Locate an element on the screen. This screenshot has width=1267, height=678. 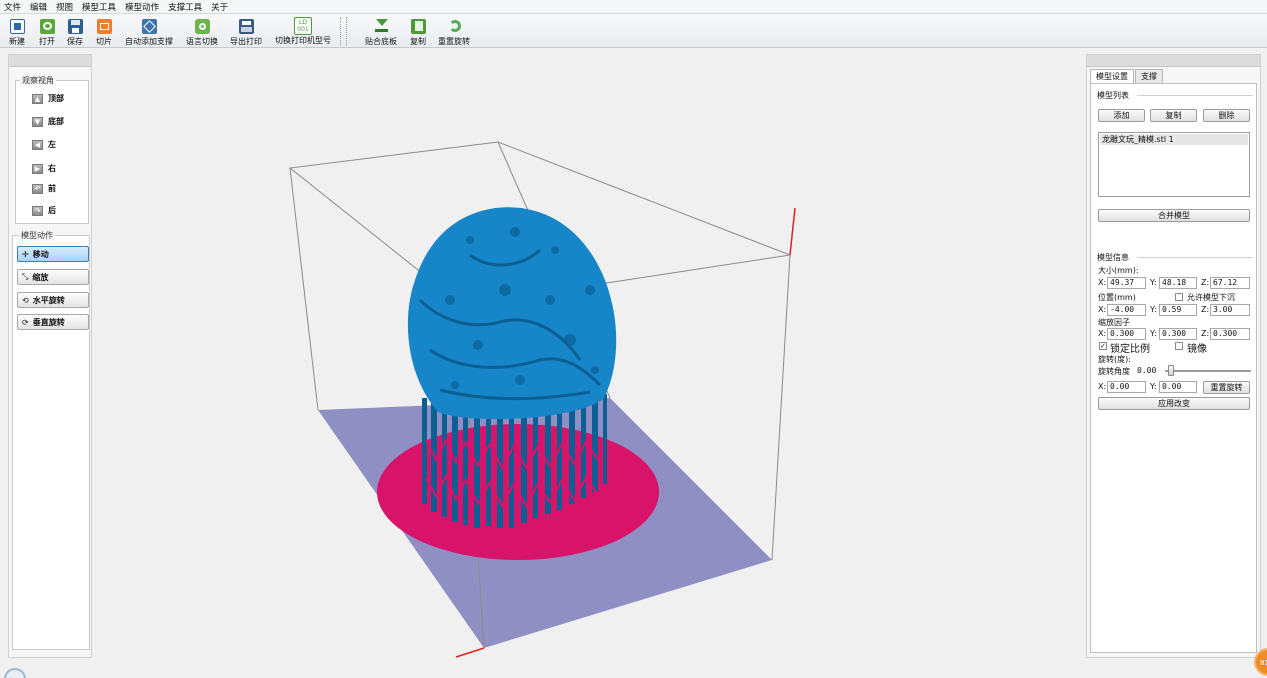
save-disk-icon is located at coordinates (75, 26).